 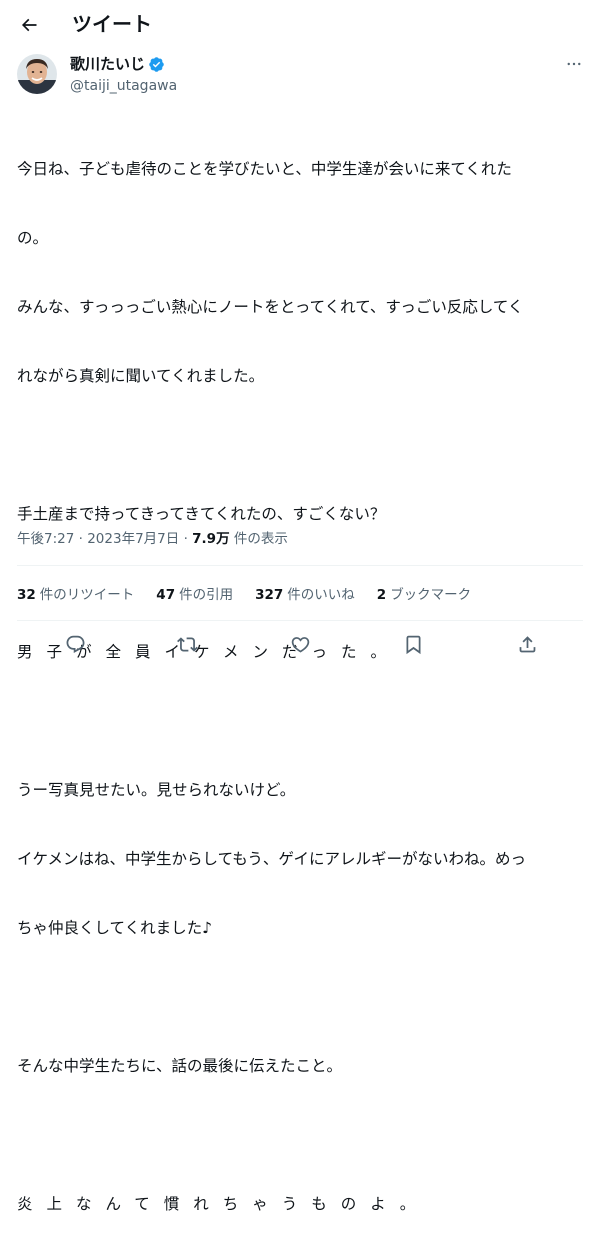 What do you see at coordinates (321, 595) in the screenshot?
I see `likes-label: 件のいいね` at bounding box center [321, 595].